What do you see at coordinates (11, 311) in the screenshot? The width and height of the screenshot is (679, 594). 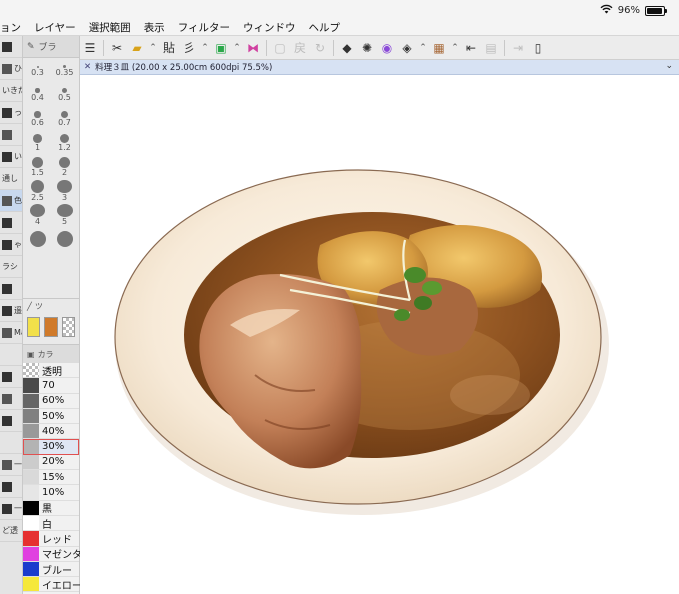 I see `tool-list-item: 遥` at bounding box center [11, 311].